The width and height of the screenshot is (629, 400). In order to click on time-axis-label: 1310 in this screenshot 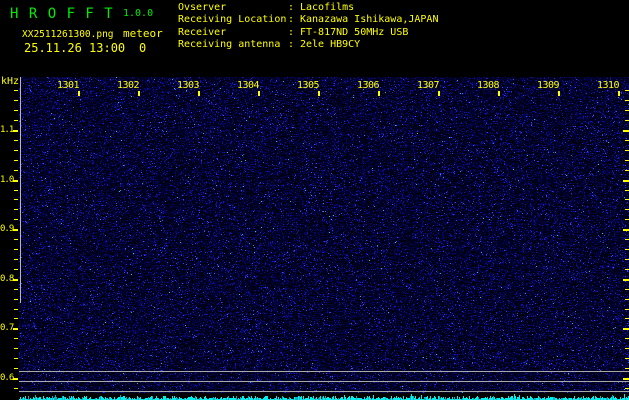, I will do `click(608, 85)`.